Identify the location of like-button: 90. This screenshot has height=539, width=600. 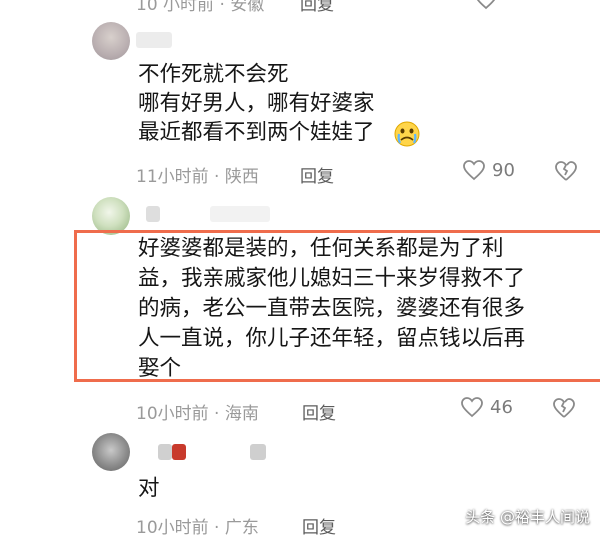
(488, 170).